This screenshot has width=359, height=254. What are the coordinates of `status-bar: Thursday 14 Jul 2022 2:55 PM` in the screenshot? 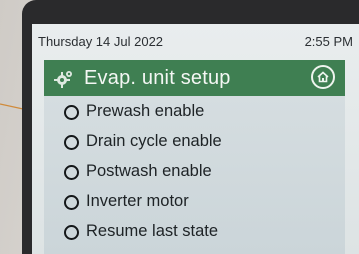 It's located at (195, 40).